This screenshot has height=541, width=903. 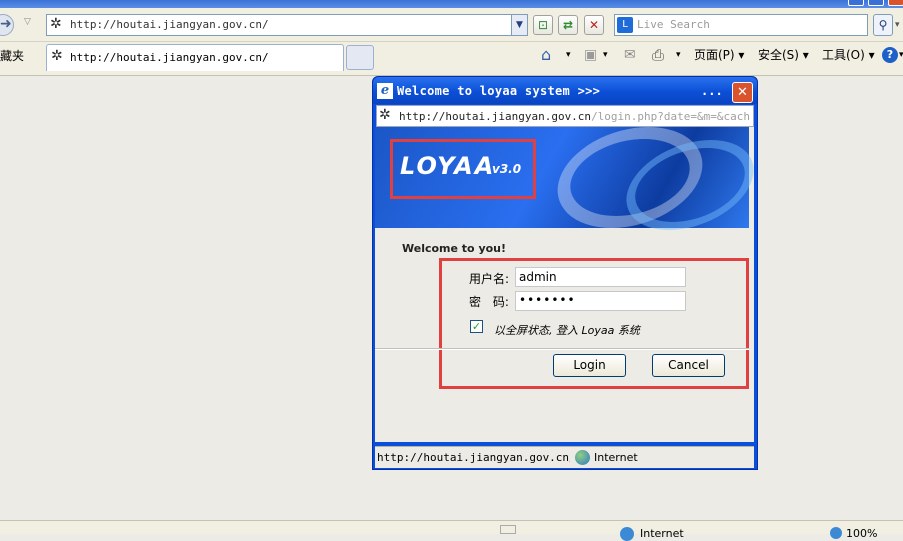 I want to click on home-icon: ⌂, so click(x=546, y=55).